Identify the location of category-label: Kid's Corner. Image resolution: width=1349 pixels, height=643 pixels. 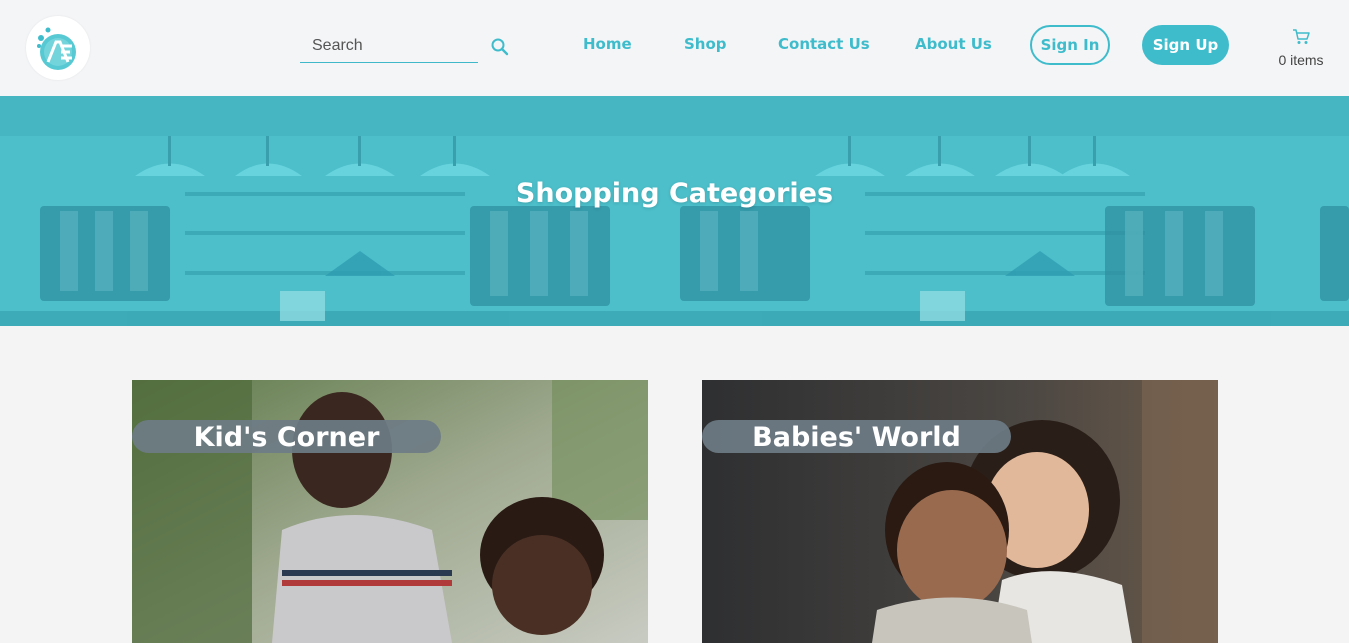
(286, 436).